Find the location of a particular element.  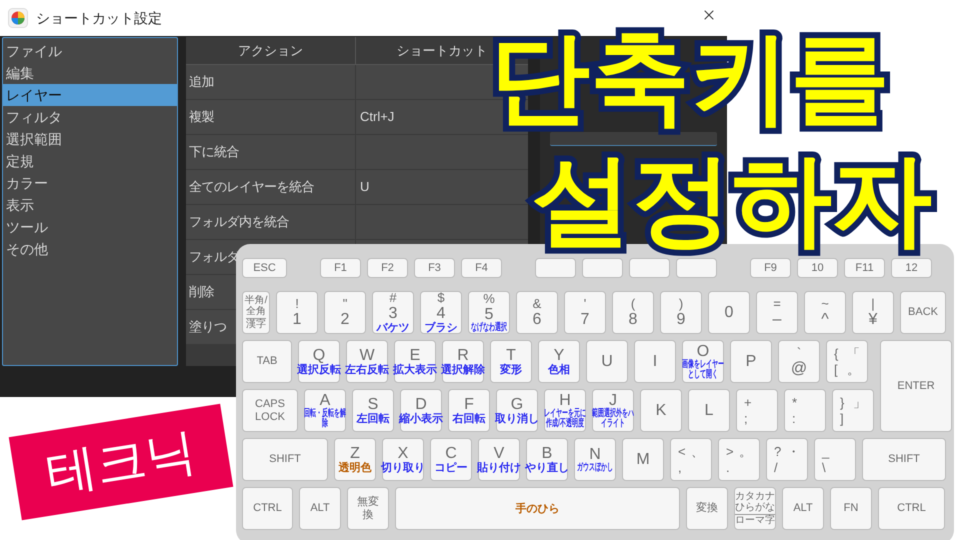

keyboard-key: CTRL is located at coordinates (267, 508).